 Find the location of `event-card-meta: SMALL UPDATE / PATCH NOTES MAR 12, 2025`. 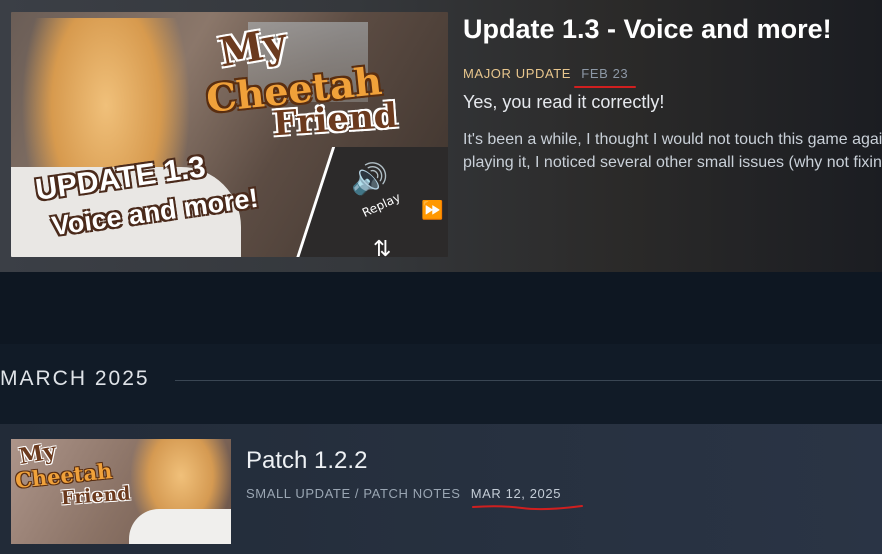

event-card-meta: SMALL UPDATE / PATCH NOTES MAR 12, 2025 is located at coordinates (403, 493).